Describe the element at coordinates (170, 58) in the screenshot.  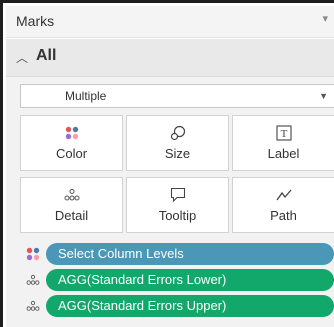
I see `all-marks-row: ︿ All` at that location.